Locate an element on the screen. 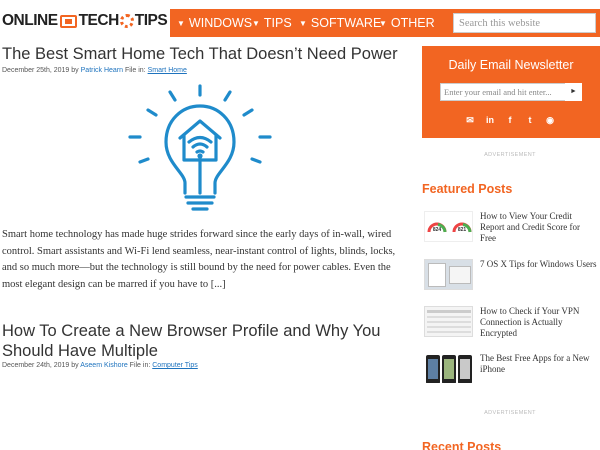 The image size is (600, 450). nav-label: TIPS is located at coordinates (277, 23).